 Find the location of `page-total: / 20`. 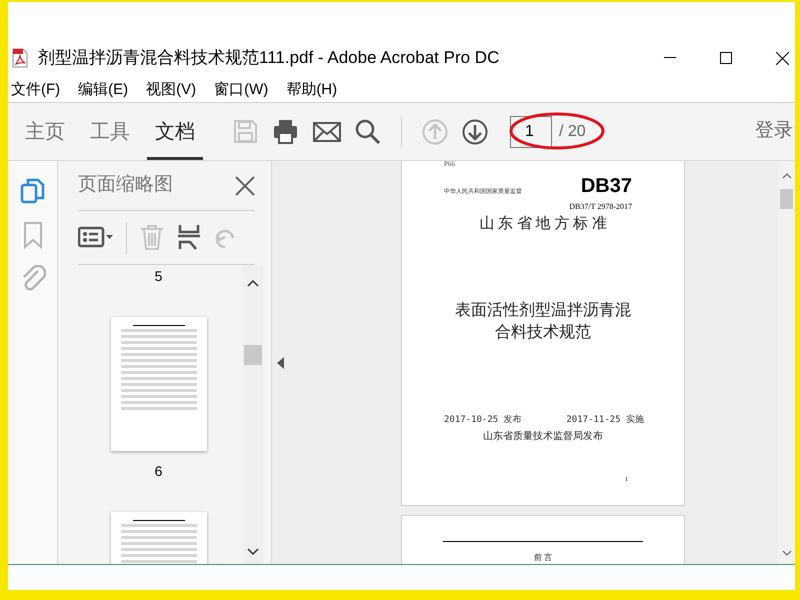

page-total: / 20 is located at coordinates (572, 132).